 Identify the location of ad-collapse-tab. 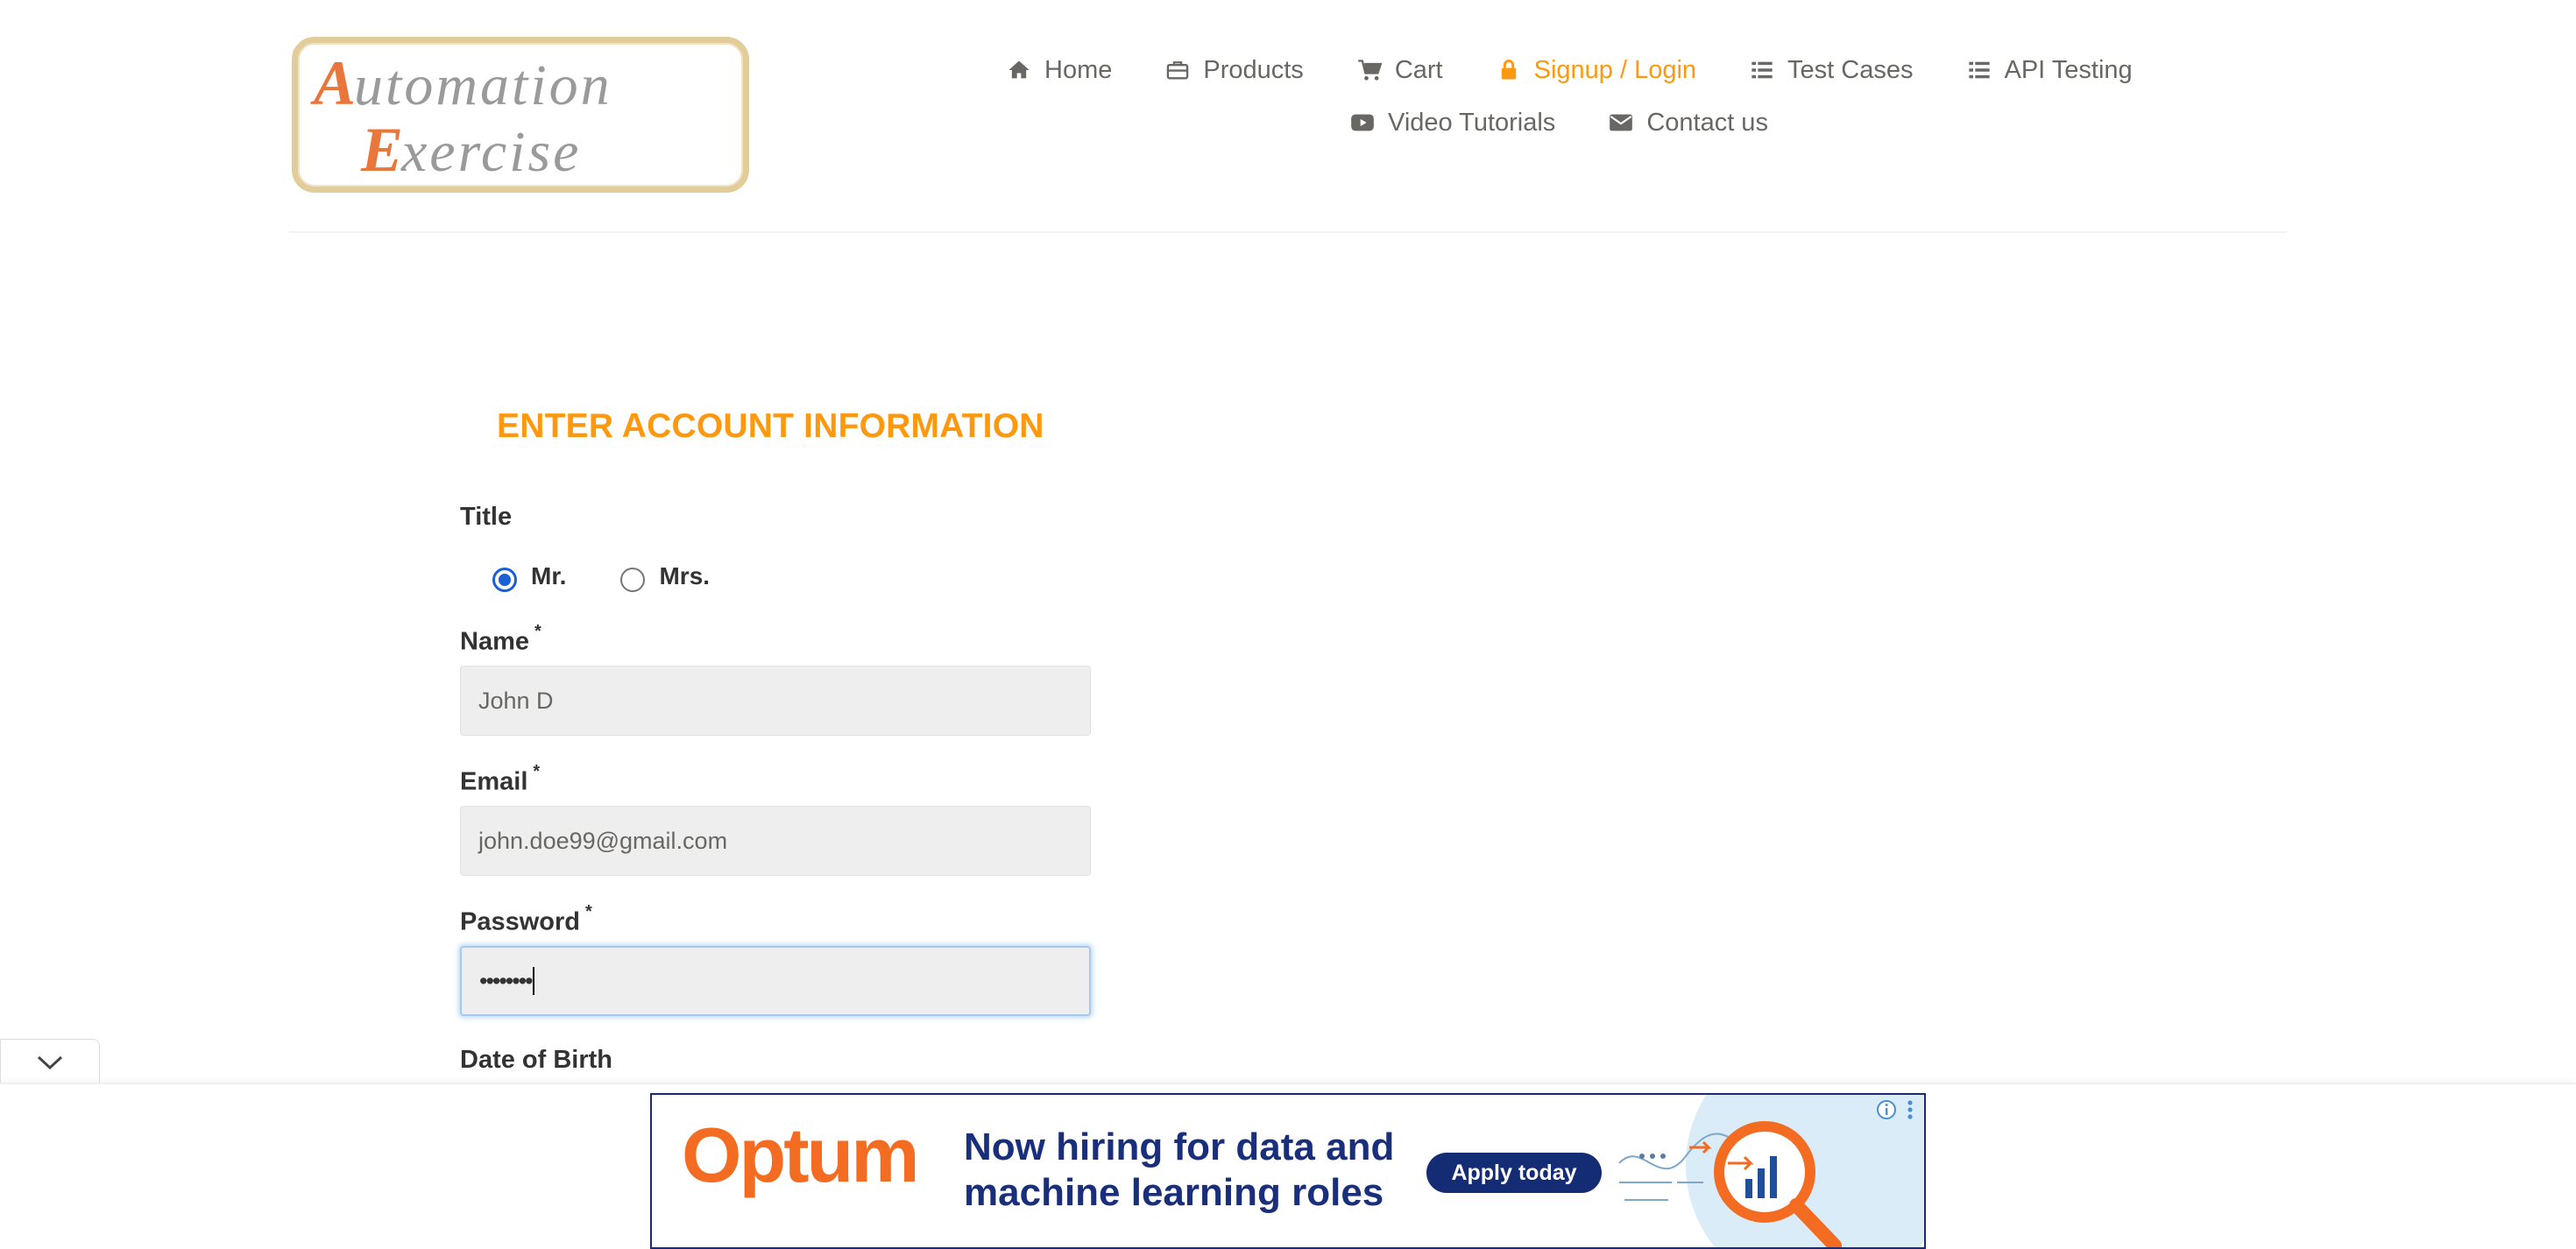
(50, 1061).